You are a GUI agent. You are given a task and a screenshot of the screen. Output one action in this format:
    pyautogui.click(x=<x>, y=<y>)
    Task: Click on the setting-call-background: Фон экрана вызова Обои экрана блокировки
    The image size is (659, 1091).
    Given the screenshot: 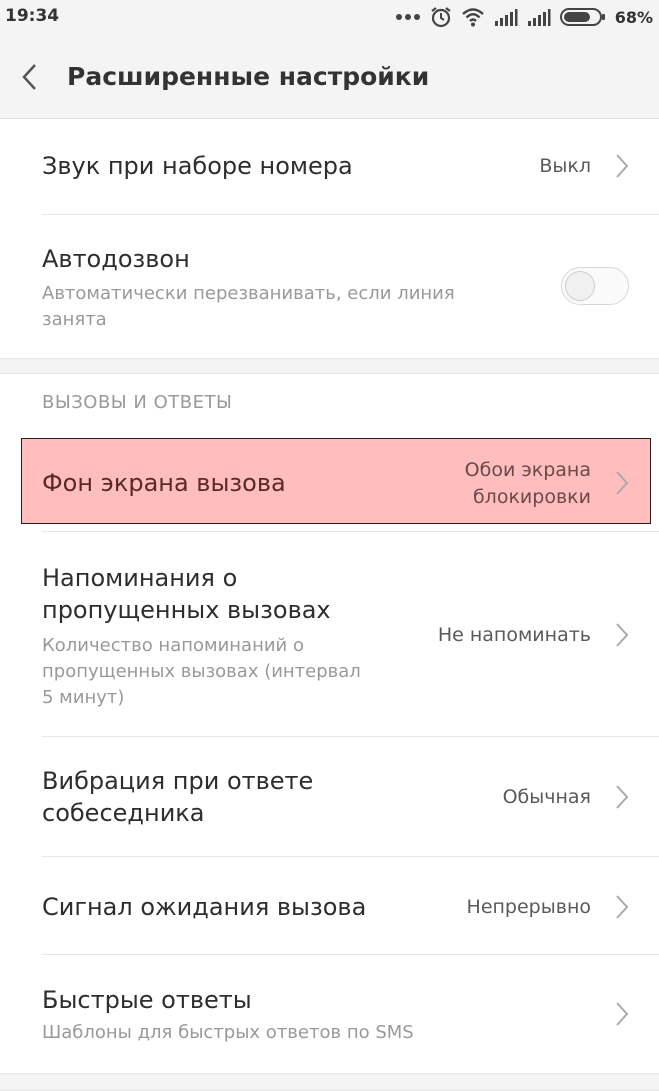 What is the action you would take?
    pyautogui.click(x=336, y=481)
    